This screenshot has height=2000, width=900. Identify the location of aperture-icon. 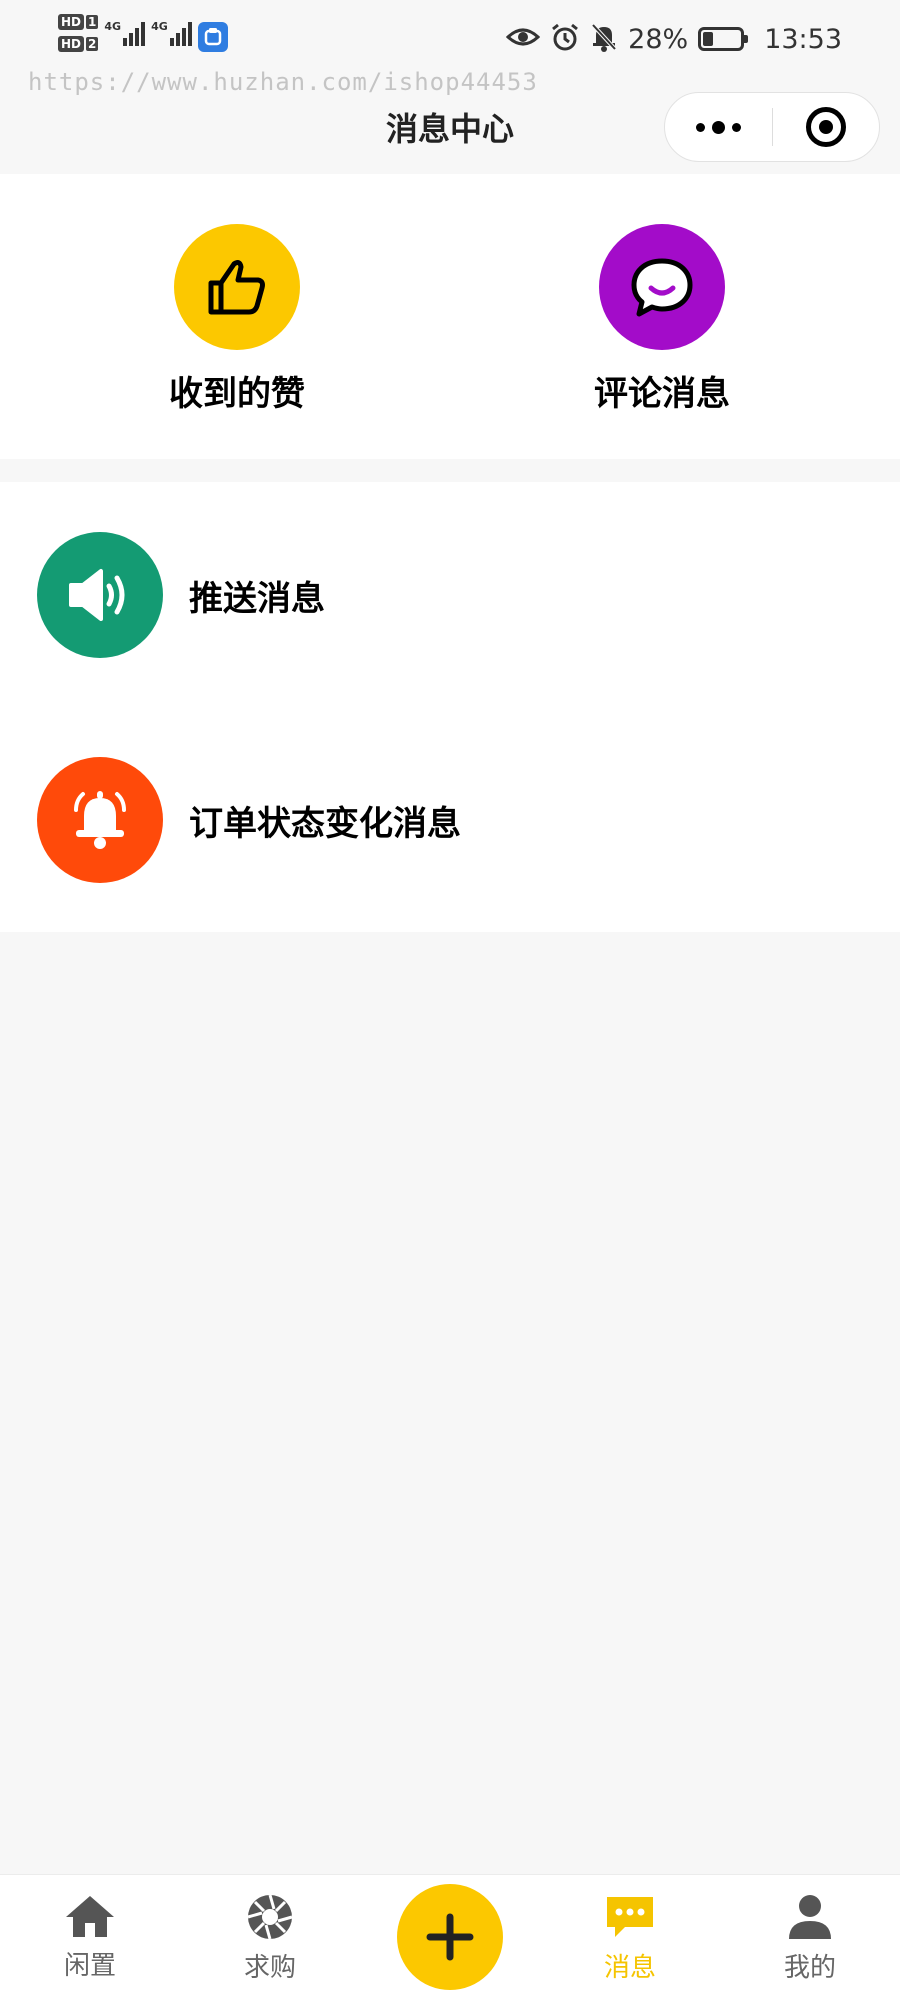
(270, 1917).